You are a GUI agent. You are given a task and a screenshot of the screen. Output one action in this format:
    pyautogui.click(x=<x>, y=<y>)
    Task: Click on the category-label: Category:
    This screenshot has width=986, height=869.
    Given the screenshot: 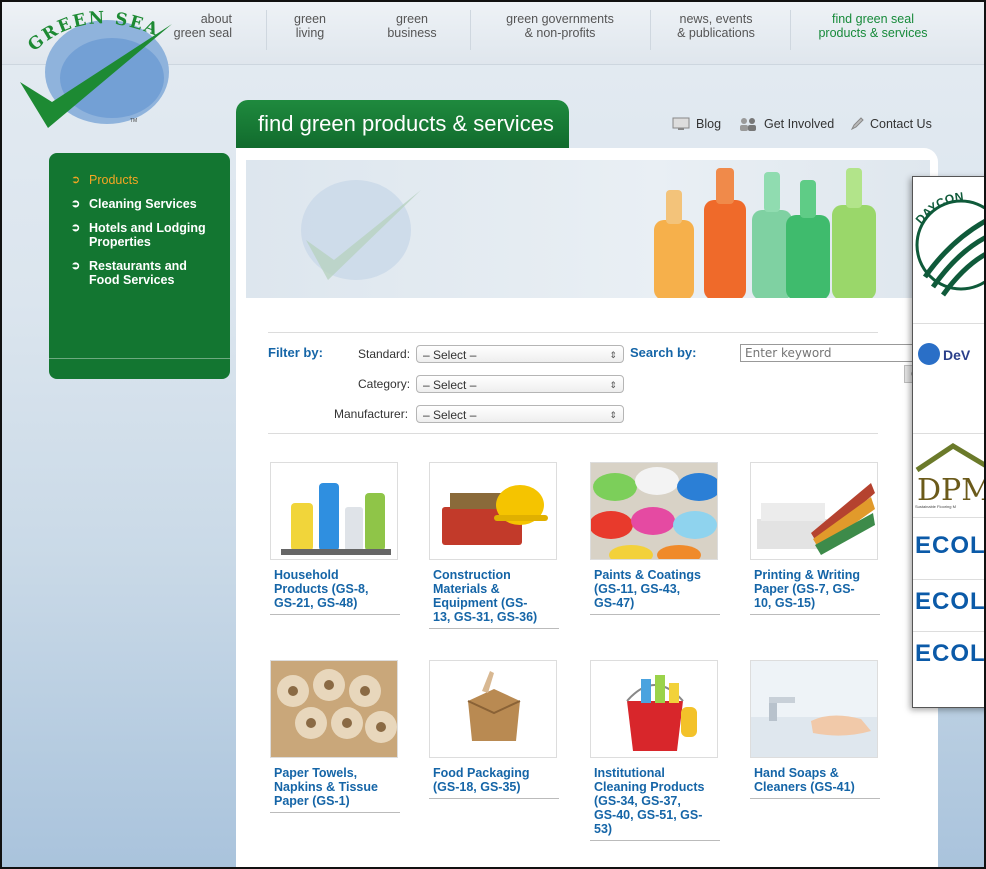 What is the action you would take?
    pyautogui.click(x=384, y=384)
    